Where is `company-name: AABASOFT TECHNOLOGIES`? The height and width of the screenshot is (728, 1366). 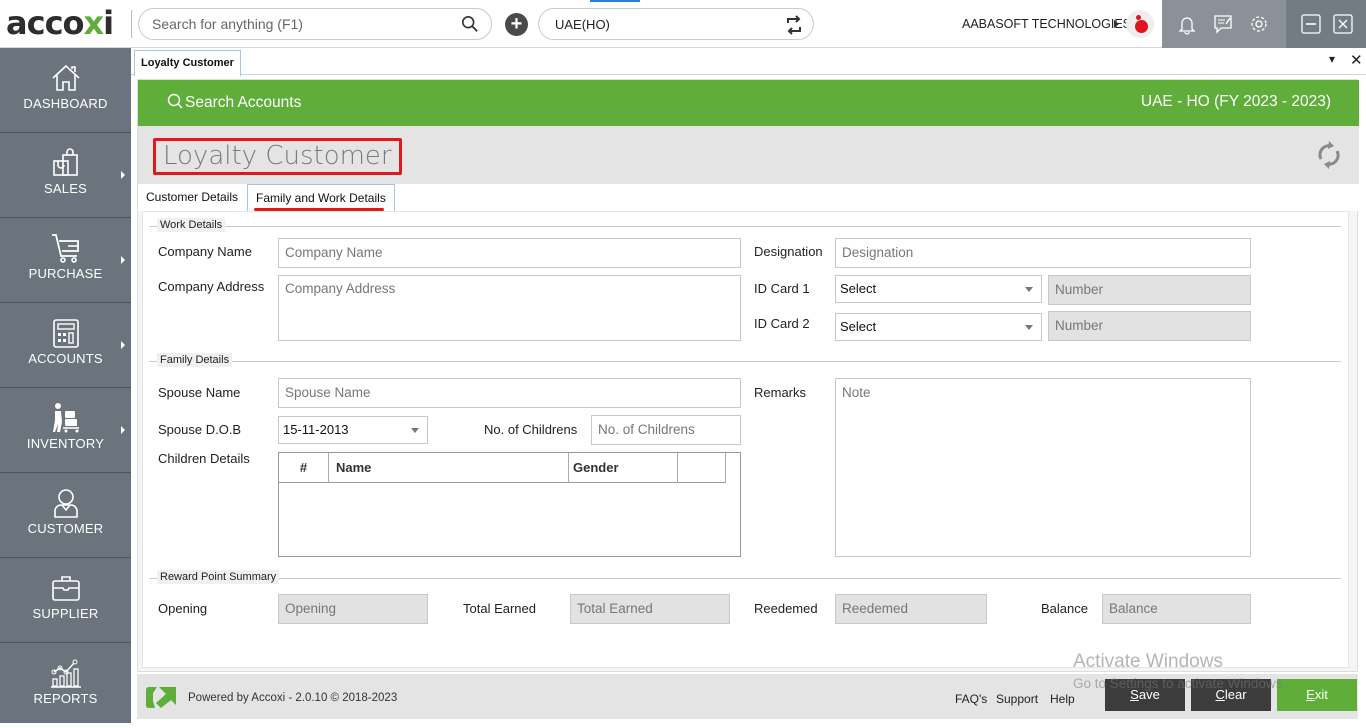 company-name: AABASOFT TECHNOLOGIES is located at coordinates (1046, 24).